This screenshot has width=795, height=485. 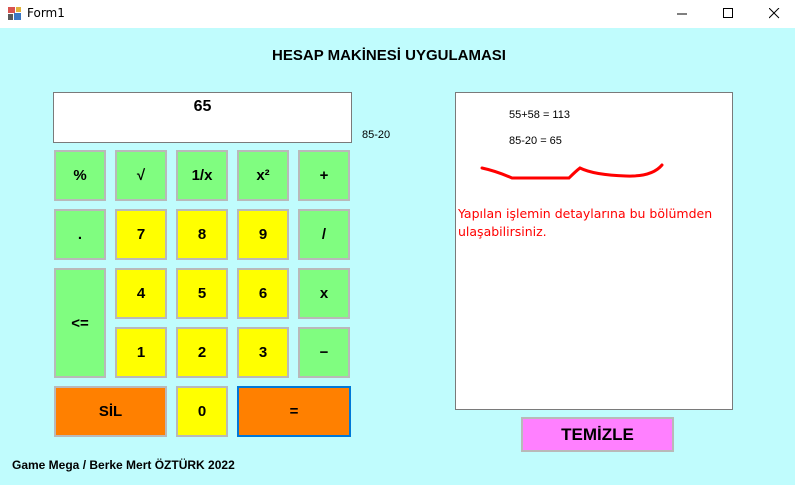 I want to click on minimize-icon, so click(x=682, y=14).